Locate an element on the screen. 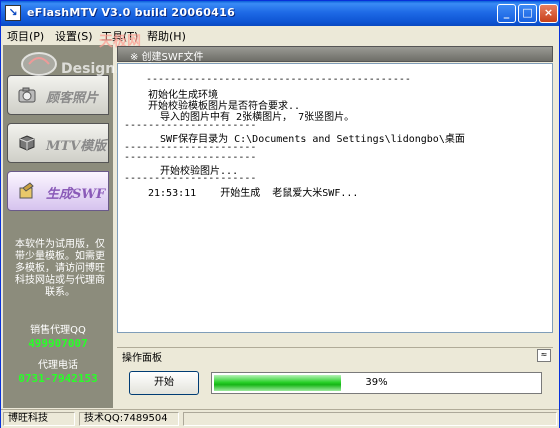 This screenshot has height=428, width=560. maximize-button: □ is located at coordinates (527, 13).